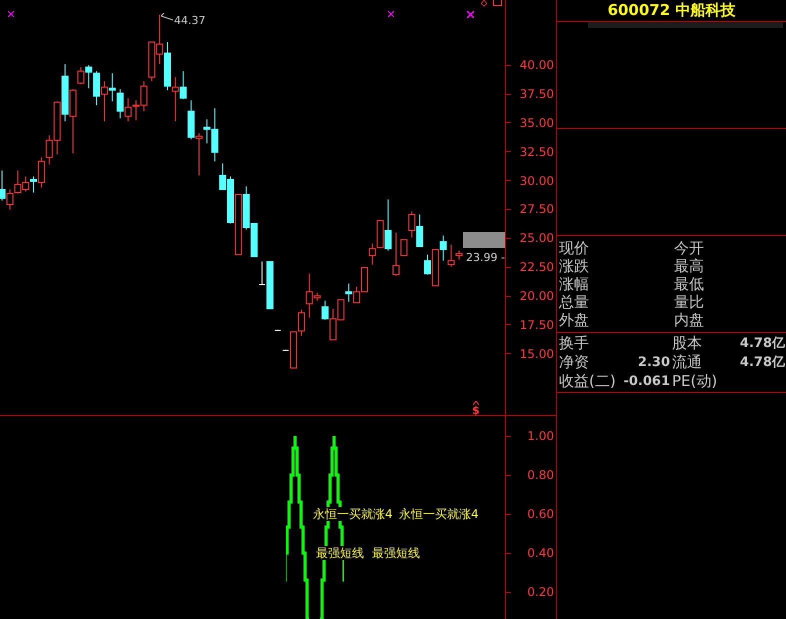 This screenshot has width=786, height=619. What do you see at coordinates (672, 11) in the screenshot?
I see `stock-title: 600072 中船科技` at bounding box center [672, 11].